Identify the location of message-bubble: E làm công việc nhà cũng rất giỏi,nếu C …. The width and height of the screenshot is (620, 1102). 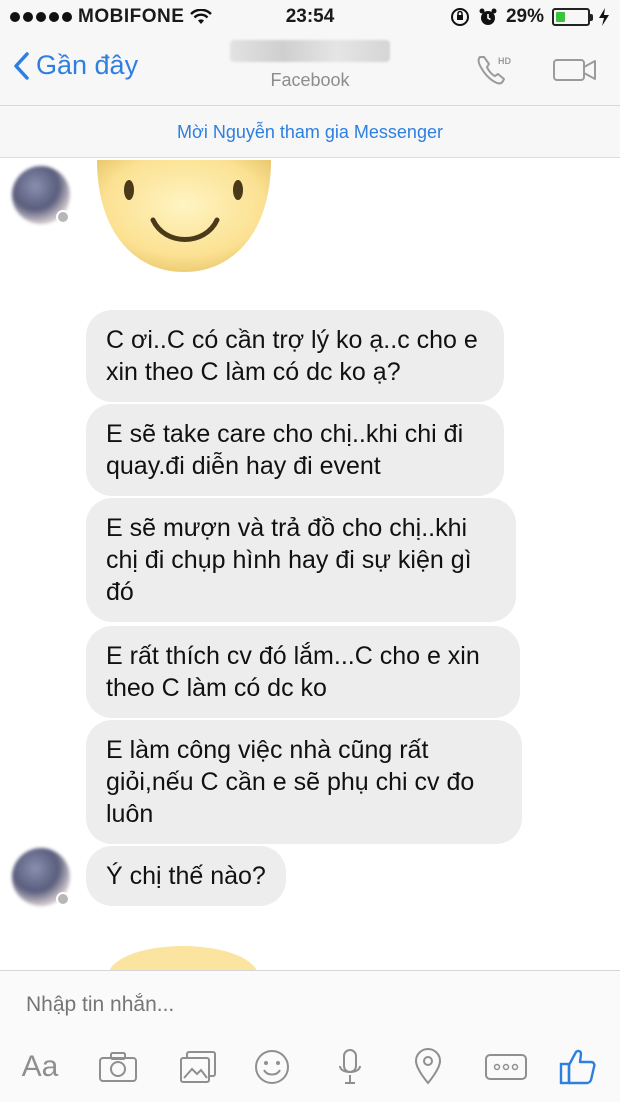
(304, 782).